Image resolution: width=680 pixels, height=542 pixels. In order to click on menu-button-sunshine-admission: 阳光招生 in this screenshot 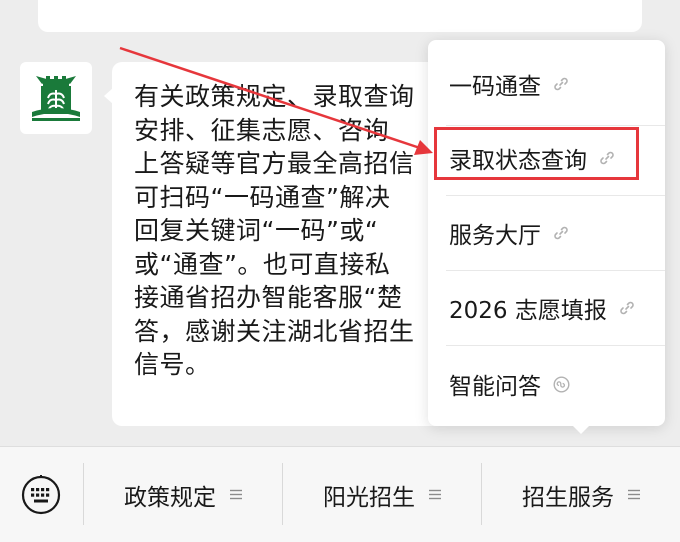, I will do `click(382, 494)`.